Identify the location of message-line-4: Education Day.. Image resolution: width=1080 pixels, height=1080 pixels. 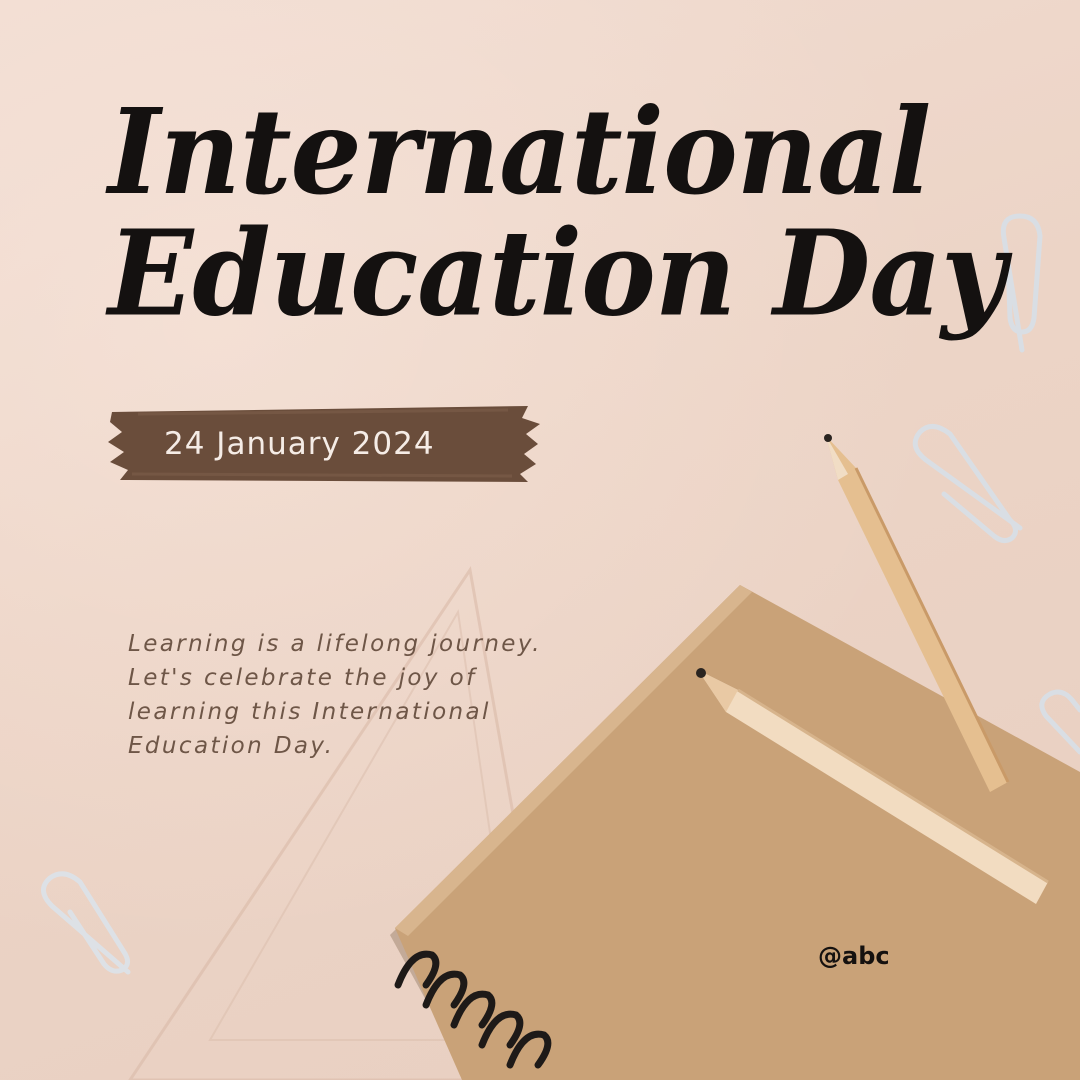
(231, 746).